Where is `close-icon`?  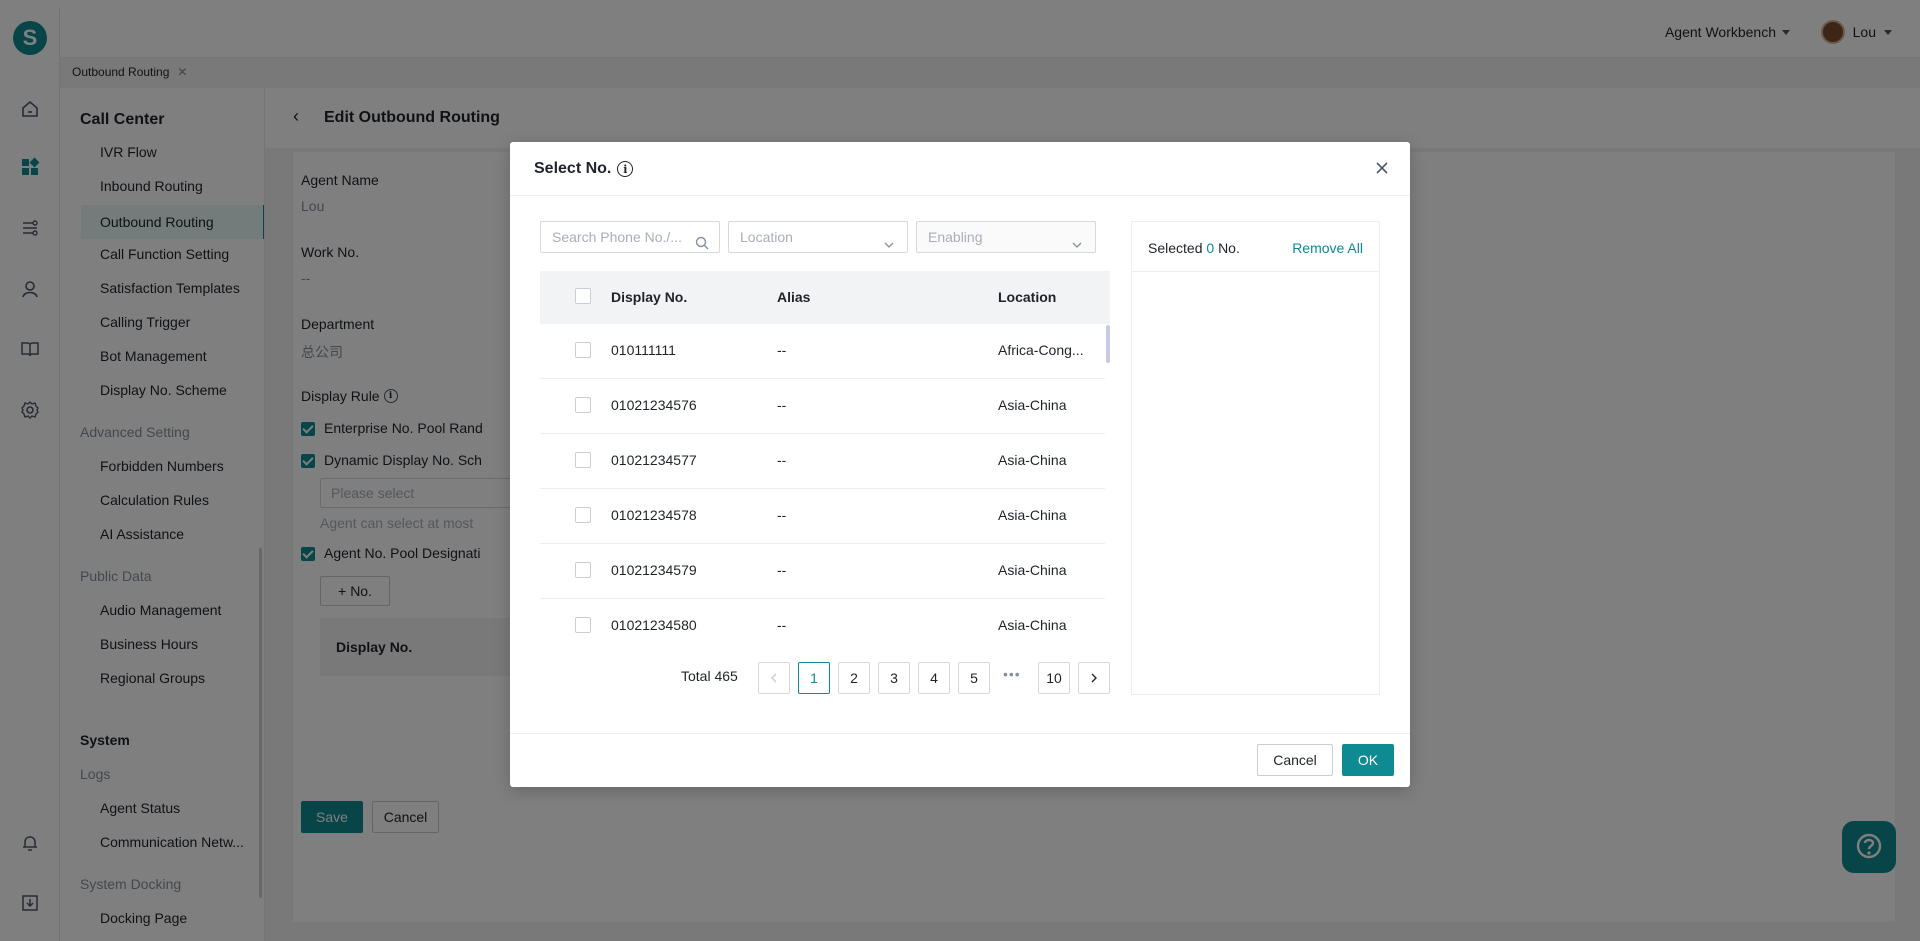
close-icon is located at coordinates (1382, 168).